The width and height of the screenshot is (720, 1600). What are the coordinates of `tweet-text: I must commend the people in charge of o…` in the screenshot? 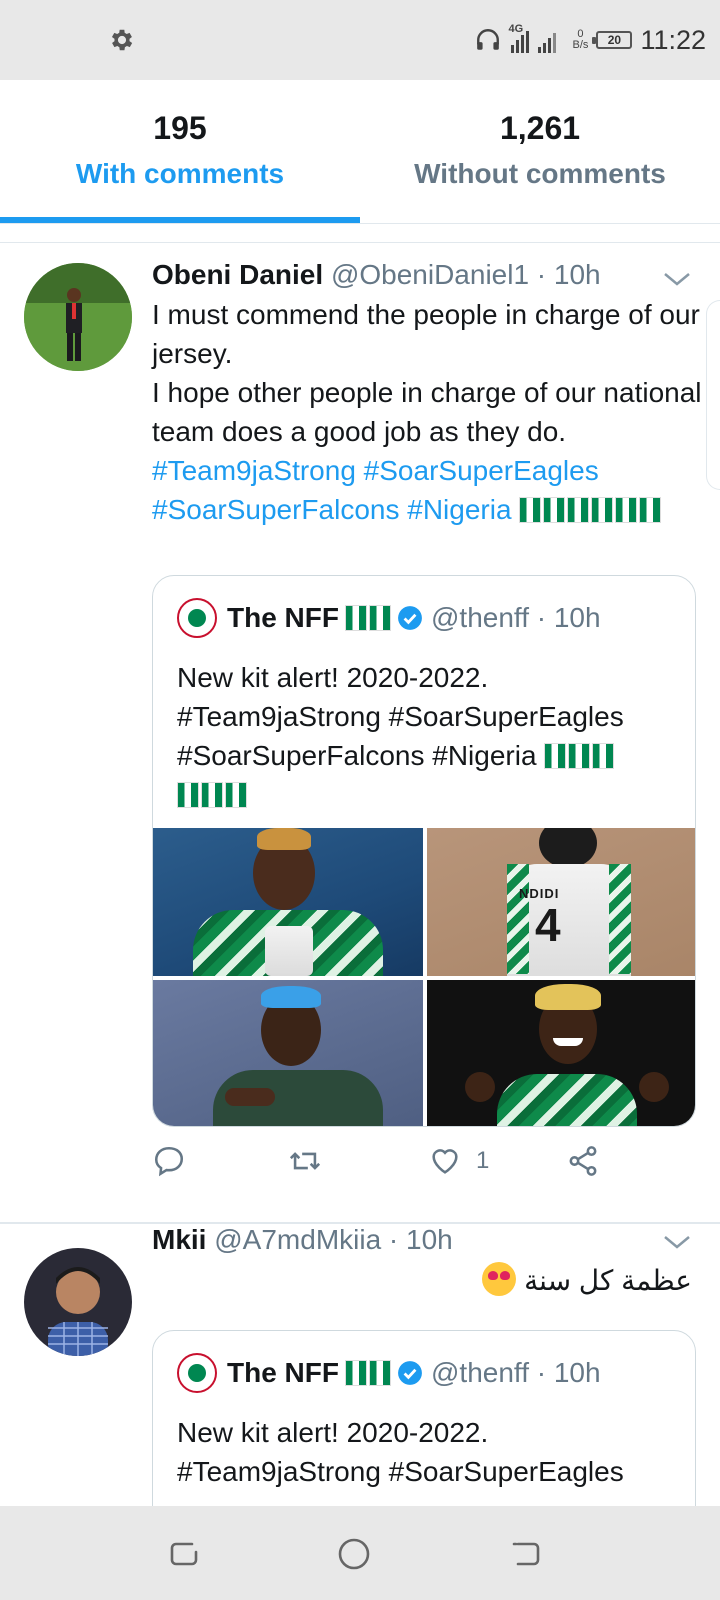 It's located at (427, 412).